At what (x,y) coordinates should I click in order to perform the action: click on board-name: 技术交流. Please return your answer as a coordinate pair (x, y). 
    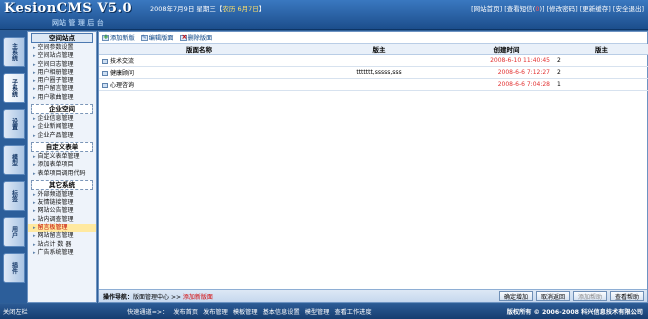
    Looking at the image, I should click on (122, 61).